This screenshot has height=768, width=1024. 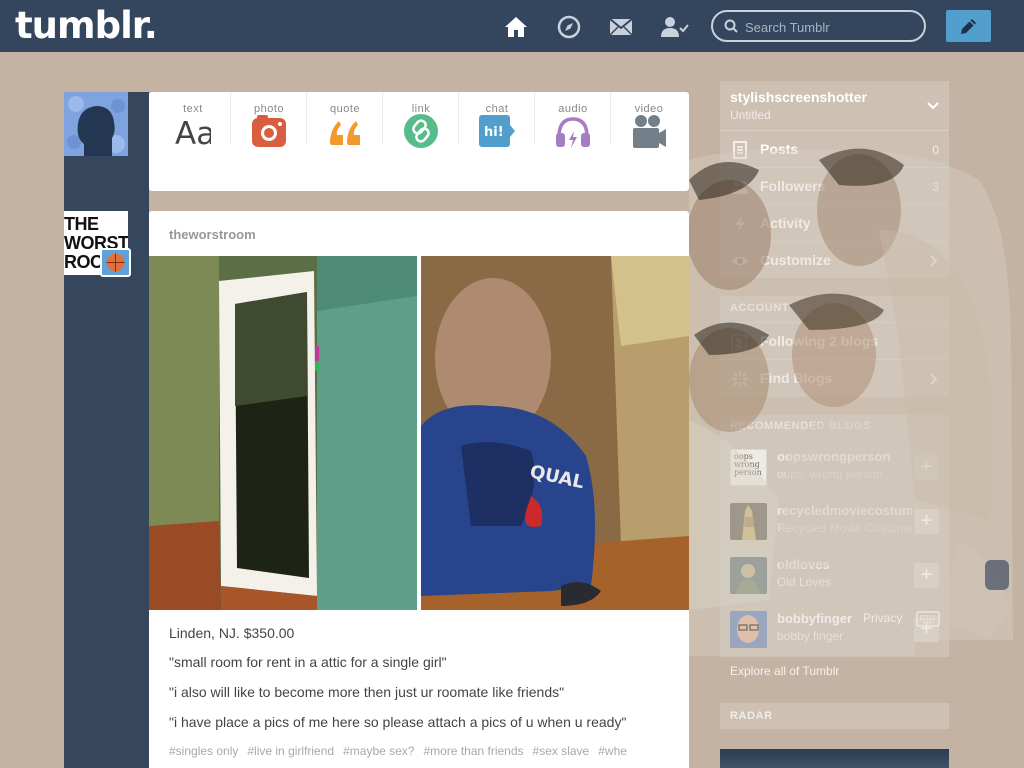 I want to click on dashboard-stripe, so click(x=106, y=430).